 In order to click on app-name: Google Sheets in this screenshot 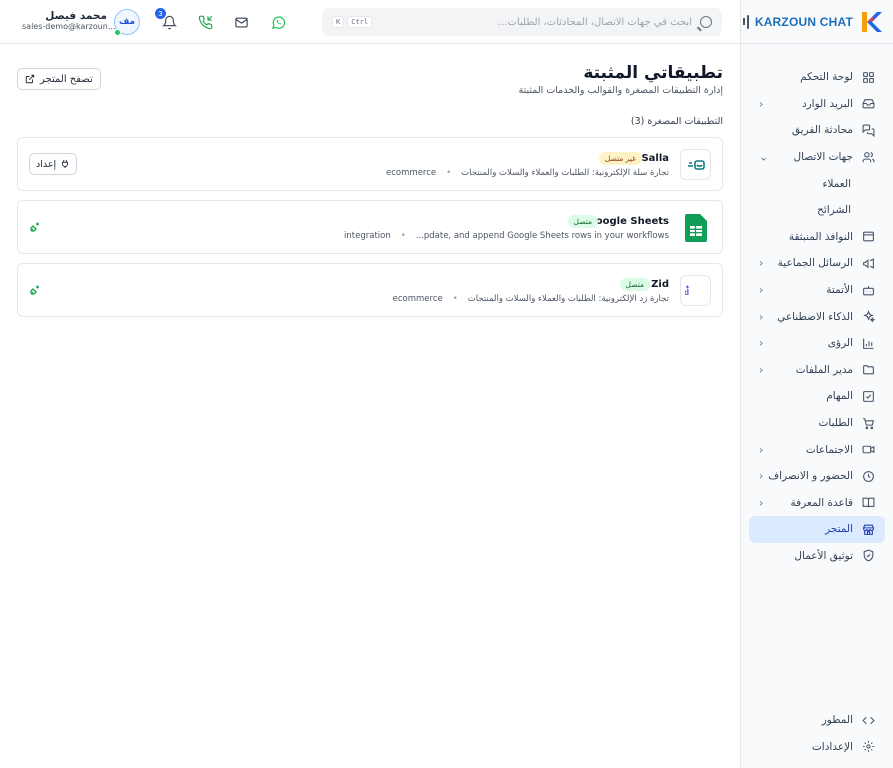, I will do `click(628, 221)`.